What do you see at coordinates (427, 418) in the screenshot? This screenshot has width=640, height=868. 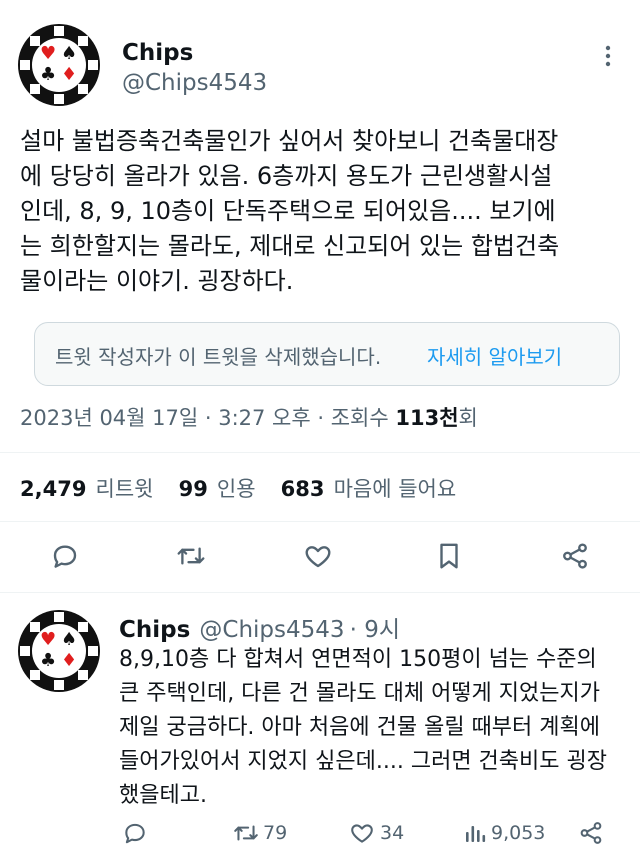 I see `view-count: 113천` at bounding box center [427, 418].